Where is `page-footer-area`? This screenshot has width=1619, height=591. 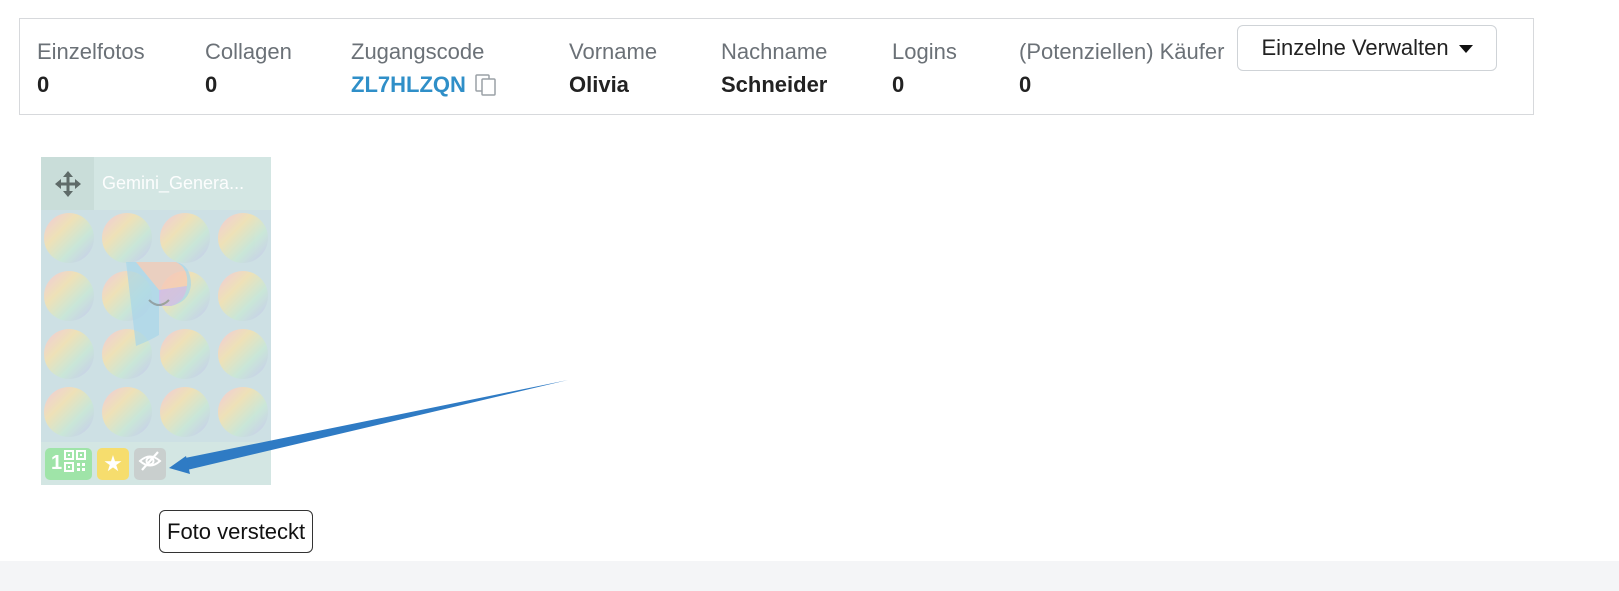 page-footer-area is located at coordinates (809, 576).